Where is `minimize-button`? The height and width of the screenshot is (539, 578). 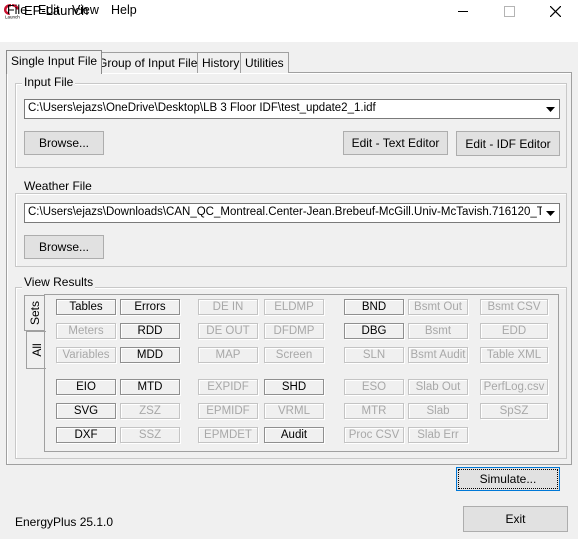
minimize-button is located at coordinates (463, 11).